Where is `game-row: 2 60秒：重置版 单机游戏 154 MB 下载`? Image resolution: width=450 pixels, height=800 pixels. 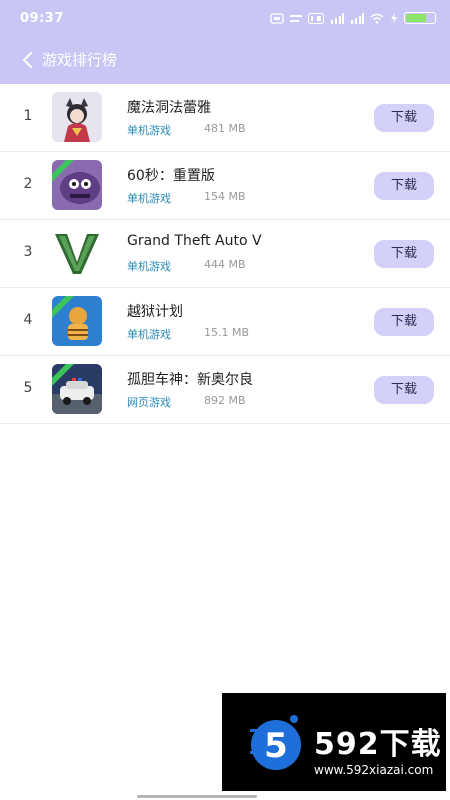
game-row: 2 60秒：重置版 单机游戏 154 MB 下载 is located at coordinates (225, 186).